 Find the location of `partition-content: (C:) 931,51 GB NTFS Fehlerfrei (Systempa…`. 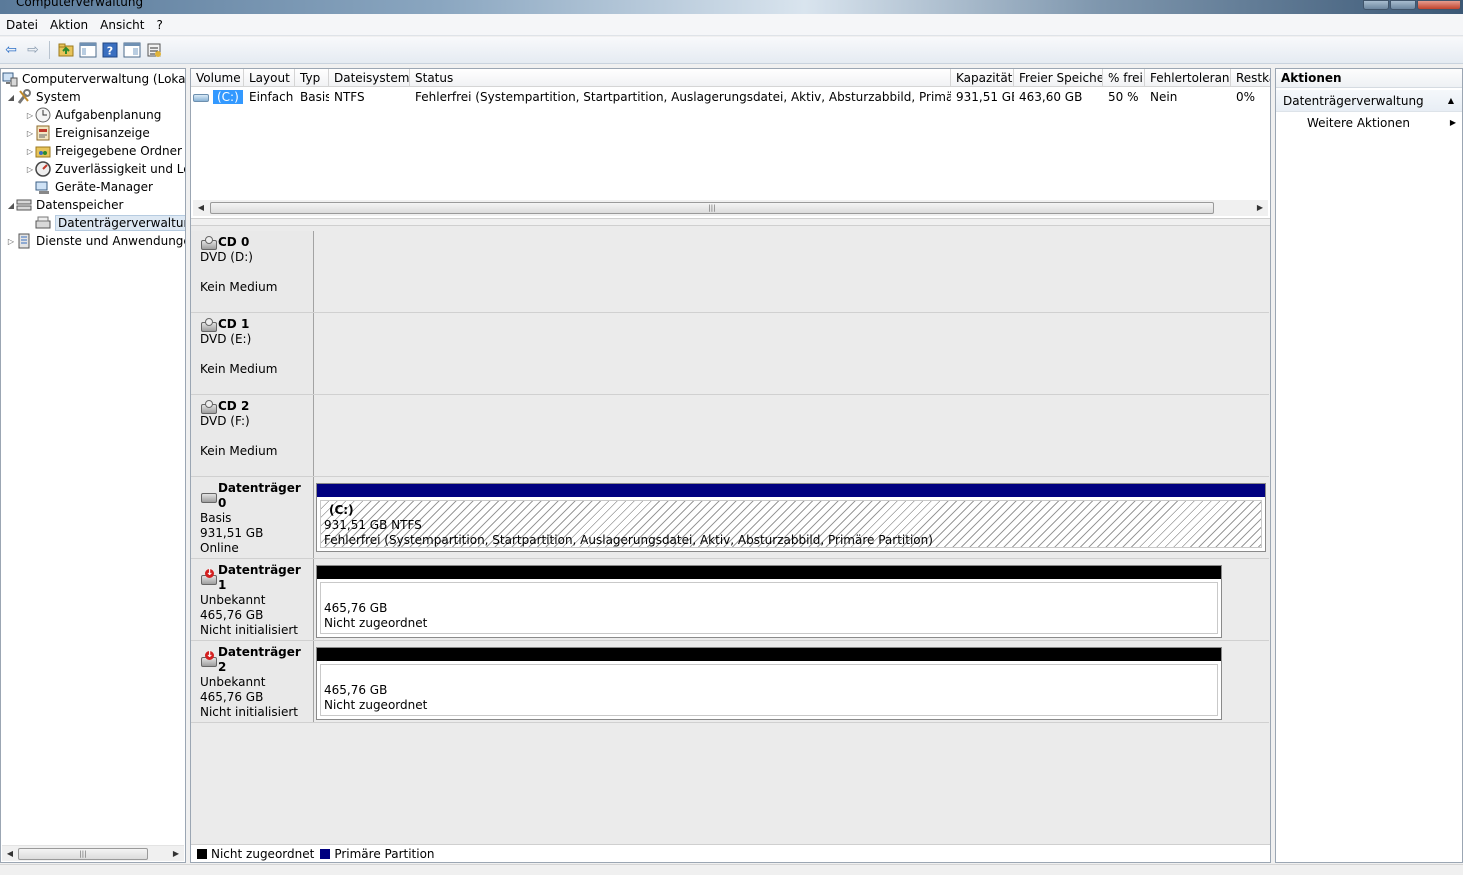

partition-content: (C:) 931,51 GB NTFS Fehlerfrei (Systempa… is located at coordinates (791, 524).